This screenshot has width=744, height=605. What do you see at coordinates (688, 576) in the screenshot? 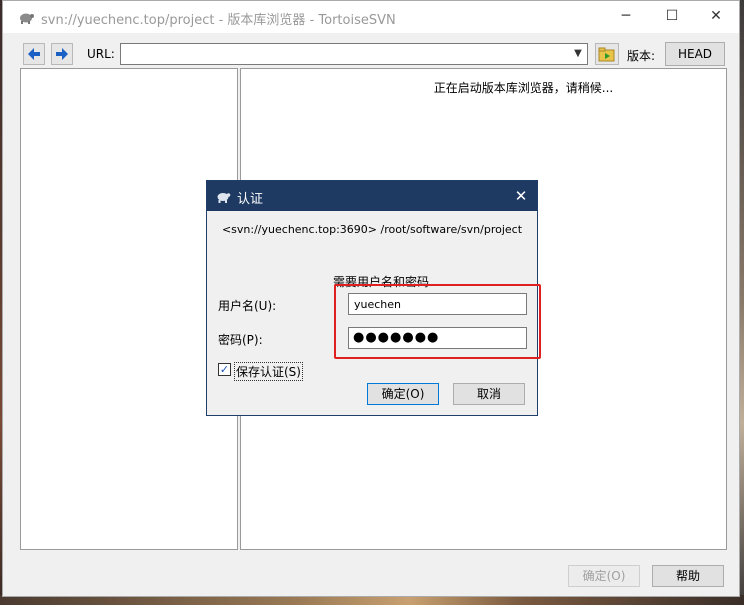
I see `help-button: 帮助` at bounding box center [688, 576].